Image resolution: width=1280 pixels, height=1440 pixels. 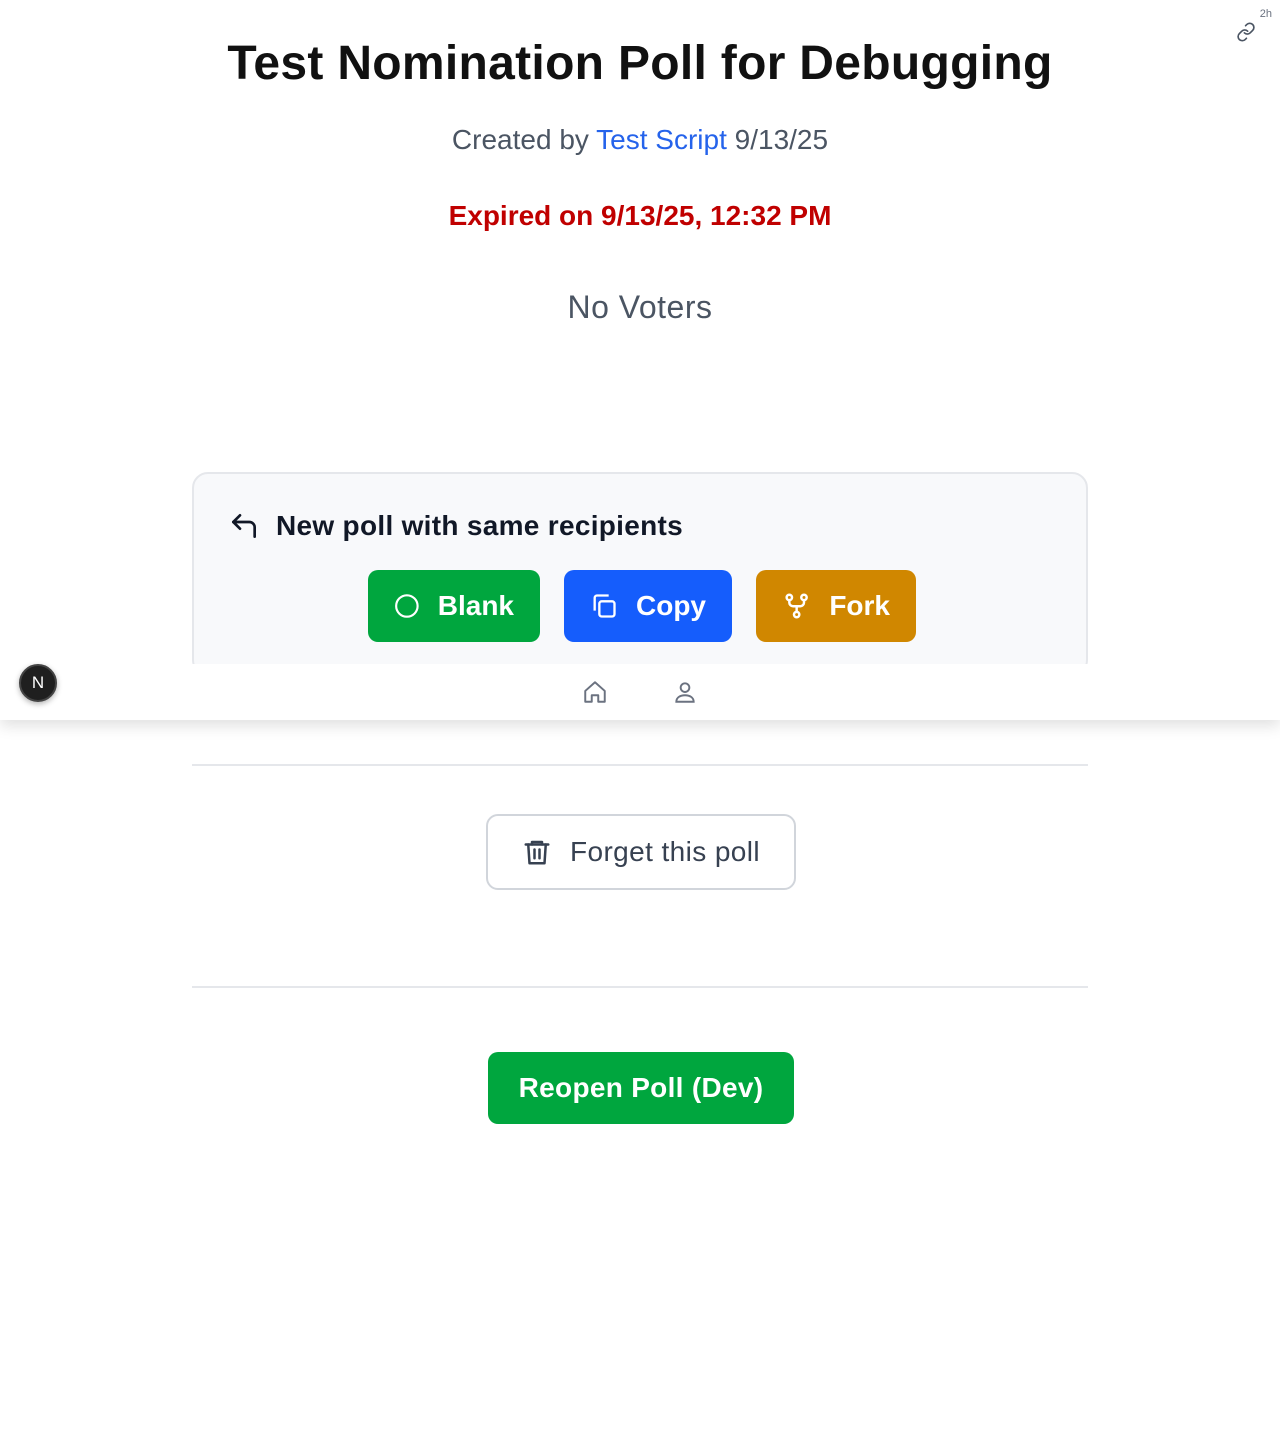 What do you see at coordinates (537, 852) in the screenshot?
I see `trash-icon` at bounding box center [537, 852].